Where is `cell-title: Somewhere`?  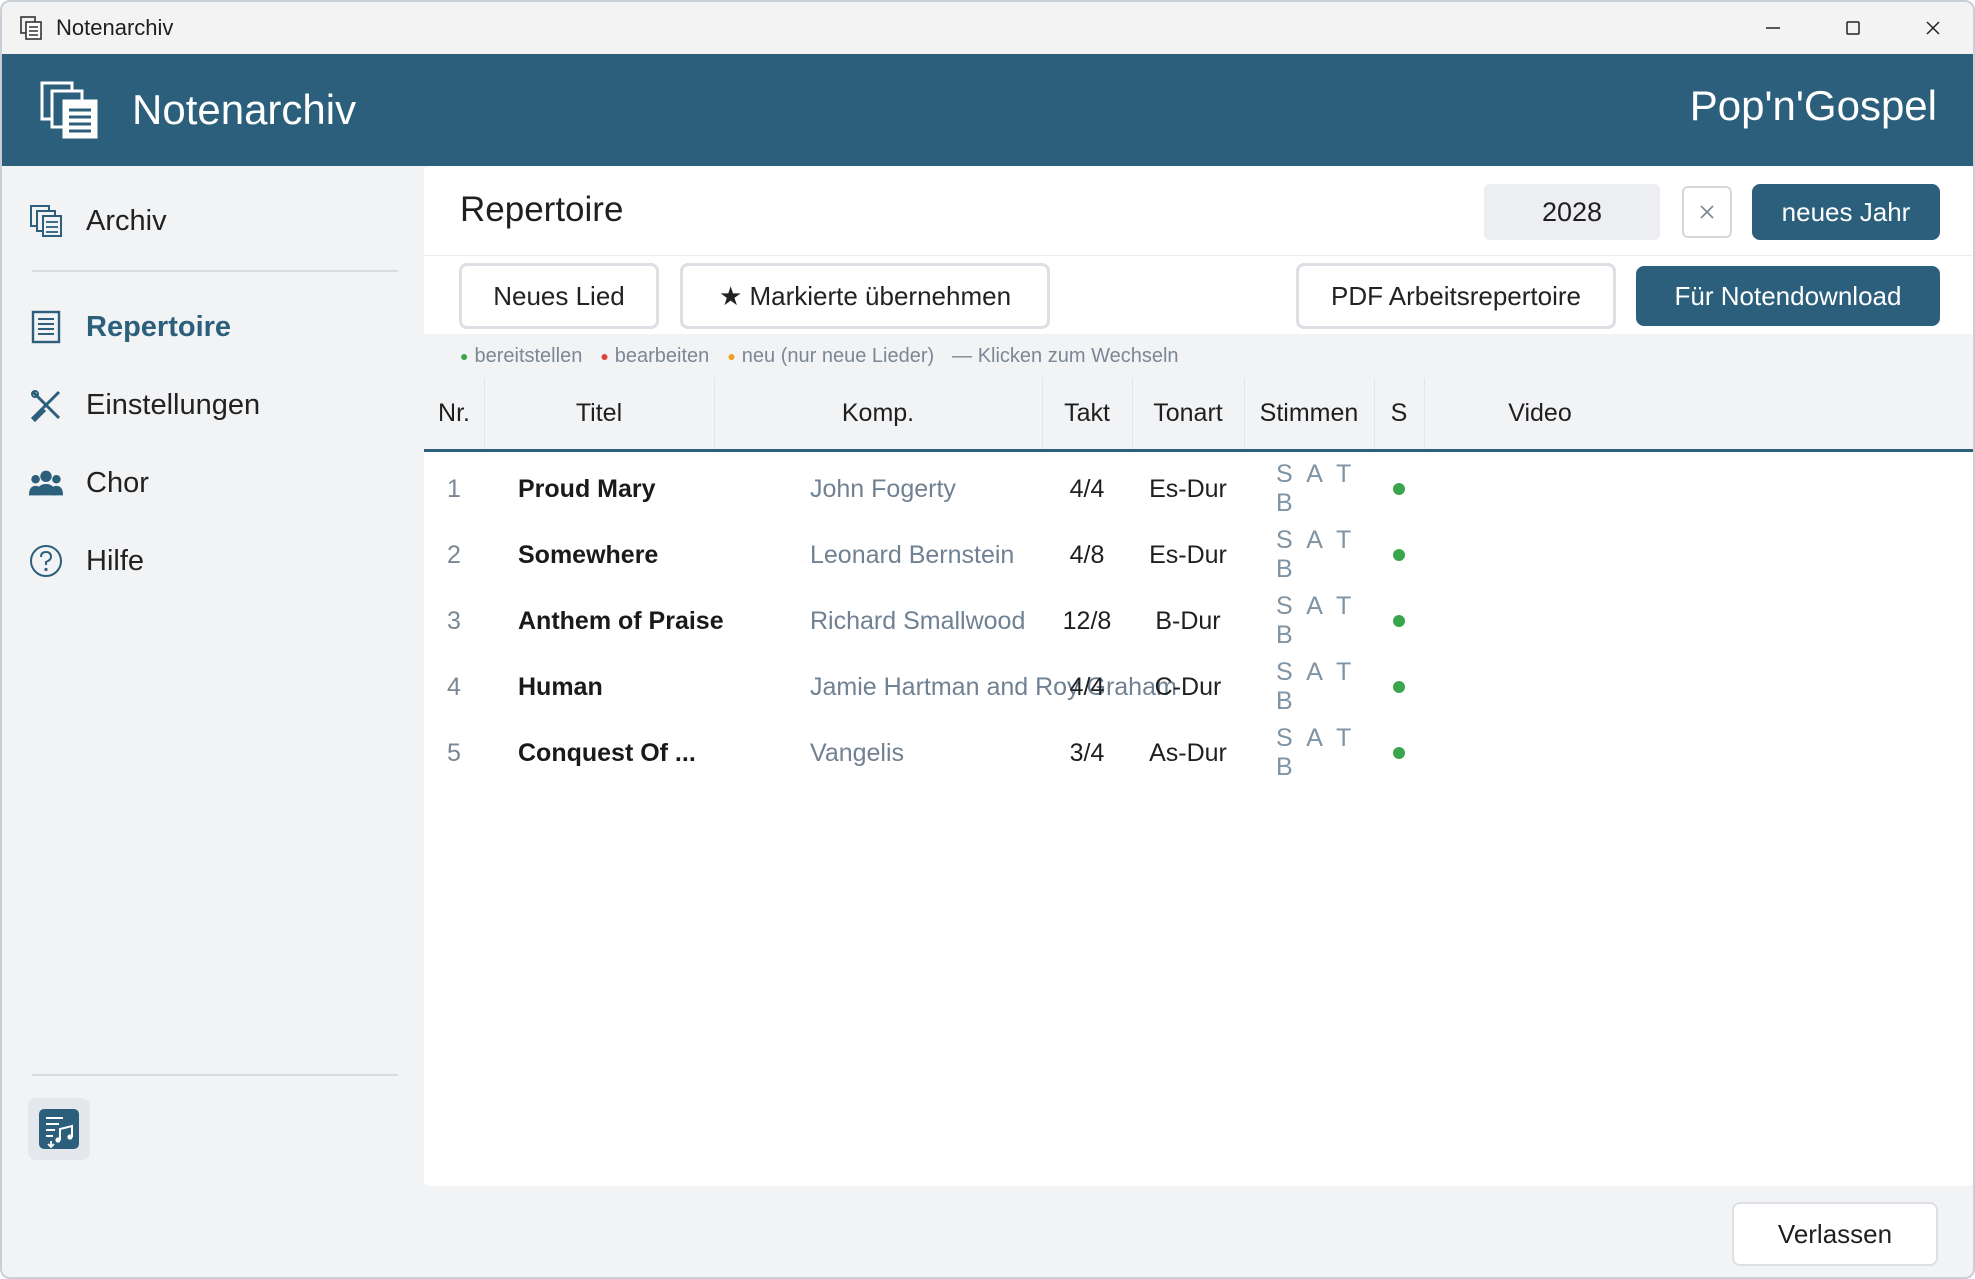 cell-title: Somewhere is located at coordinates (588, 554).